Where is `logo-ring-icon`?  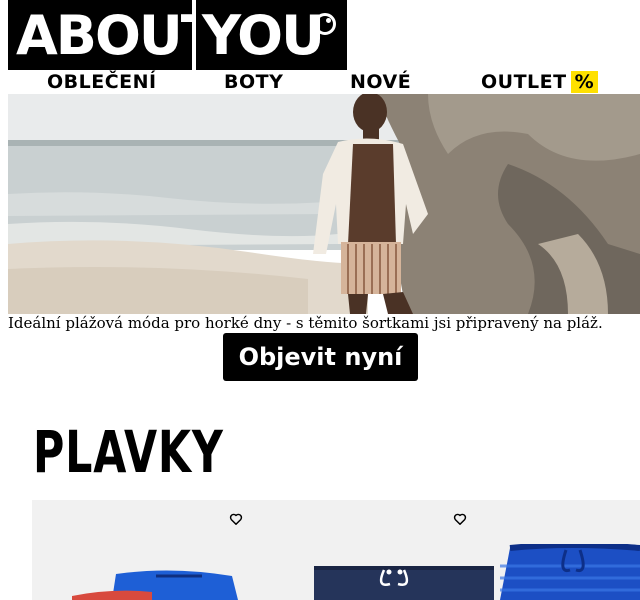
logo-ring-icon is located at coordinates (325, 24).